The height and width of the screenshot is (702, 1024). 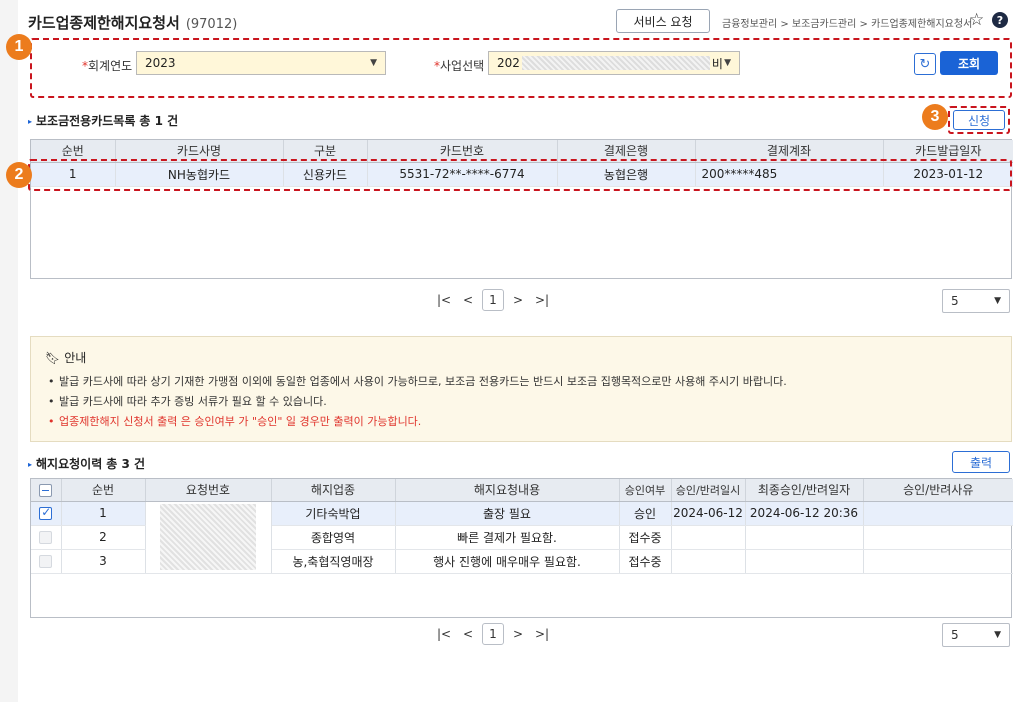 I want to click on select-all-checkbox, so click(x=46, y=490).